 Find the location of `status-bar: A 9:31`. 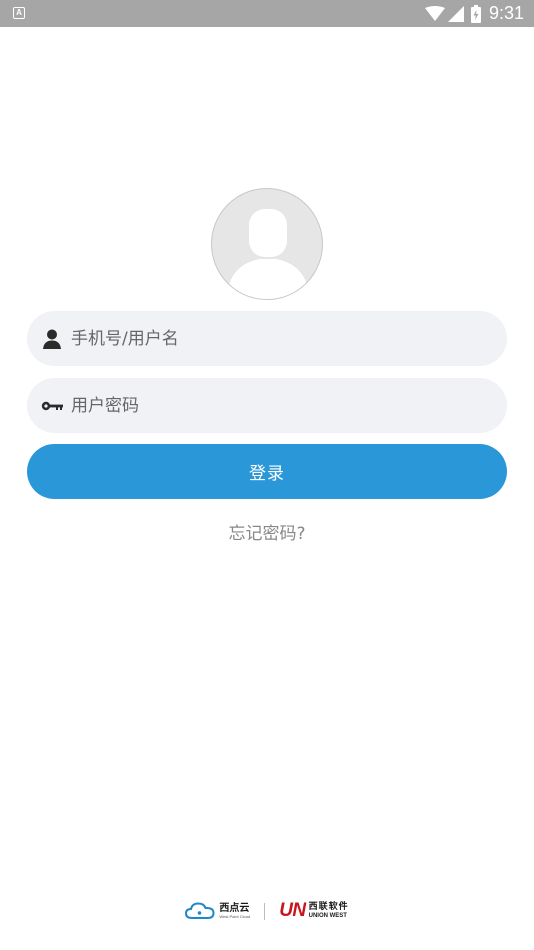

status-bar: A 9:31 is located at coordinates (267, 13).